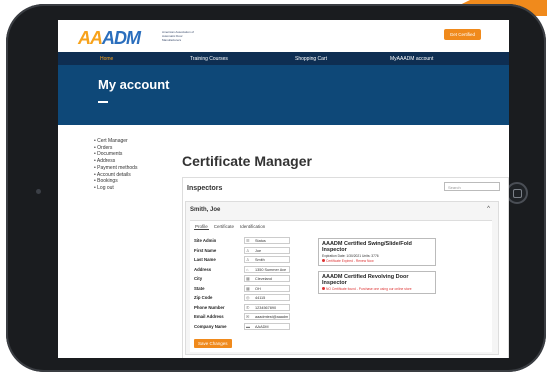 This screenshot has width=547, height=373. What do you see at coordinates (365, 280) in the screenshot?
I see `certificate-title: AAADM Certified Revolving Door Inspector` at bounding box center [365, 280].